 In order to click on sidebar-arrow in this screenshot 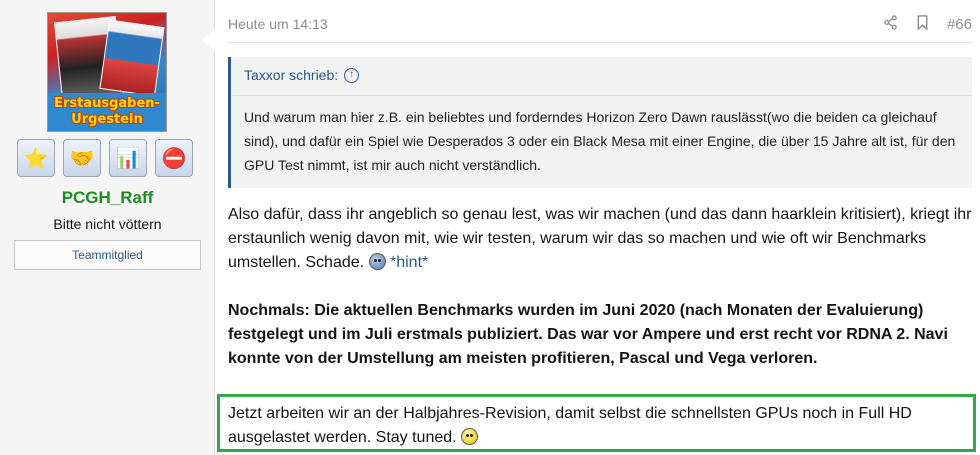, I will do `click(209, 40)`.